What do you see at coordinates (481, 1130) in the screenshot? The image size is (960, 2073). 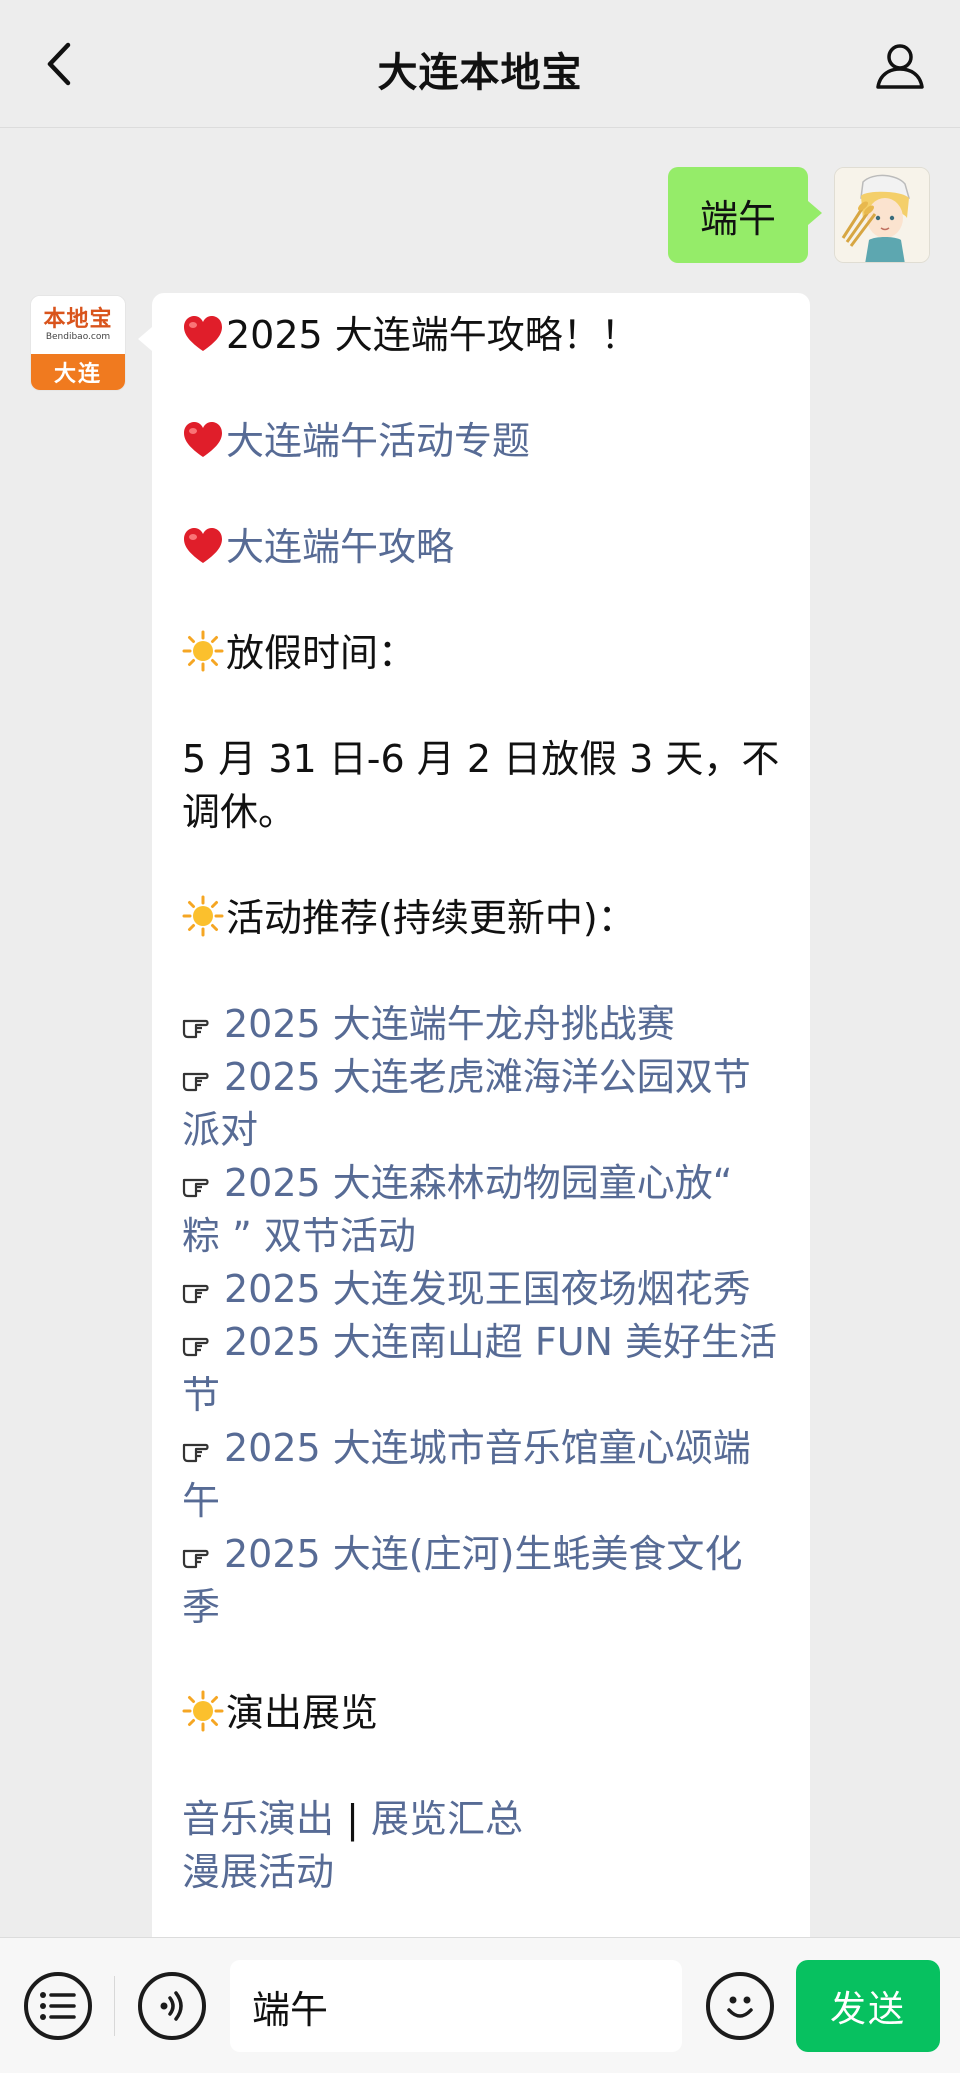 I see `activity-link-2-cont: 派对` at bounding box center [481, 1130].